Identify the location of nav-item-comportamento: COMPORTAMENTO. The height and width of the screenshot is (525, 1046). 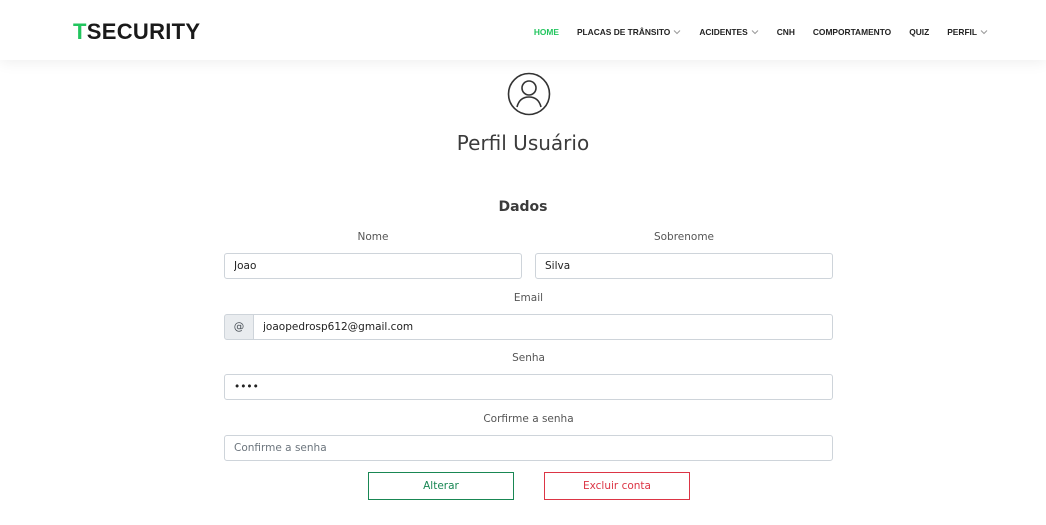
(852, 32).